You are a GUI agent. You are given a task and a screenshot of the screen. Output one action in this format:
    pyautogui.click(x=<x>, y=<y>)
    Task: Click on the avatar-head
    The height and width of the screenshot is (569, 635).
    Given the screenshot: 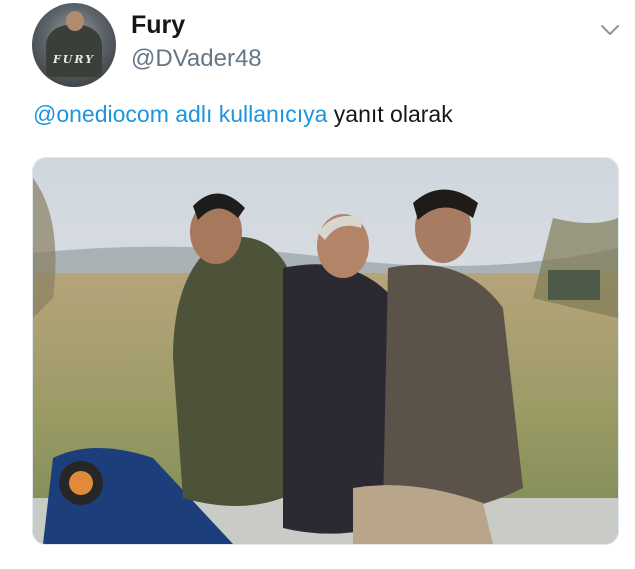 What is the action you would take?
    pyautogui.click(x=75, y=21)
    